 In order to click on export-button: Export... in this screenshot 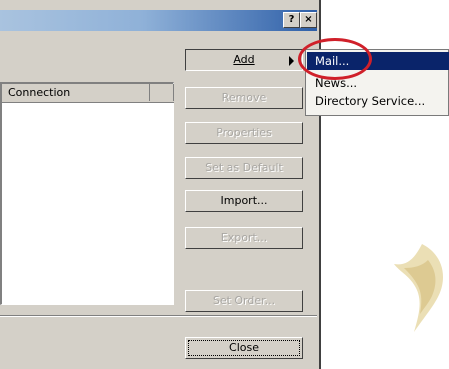, I will do `click(244, 238)`.